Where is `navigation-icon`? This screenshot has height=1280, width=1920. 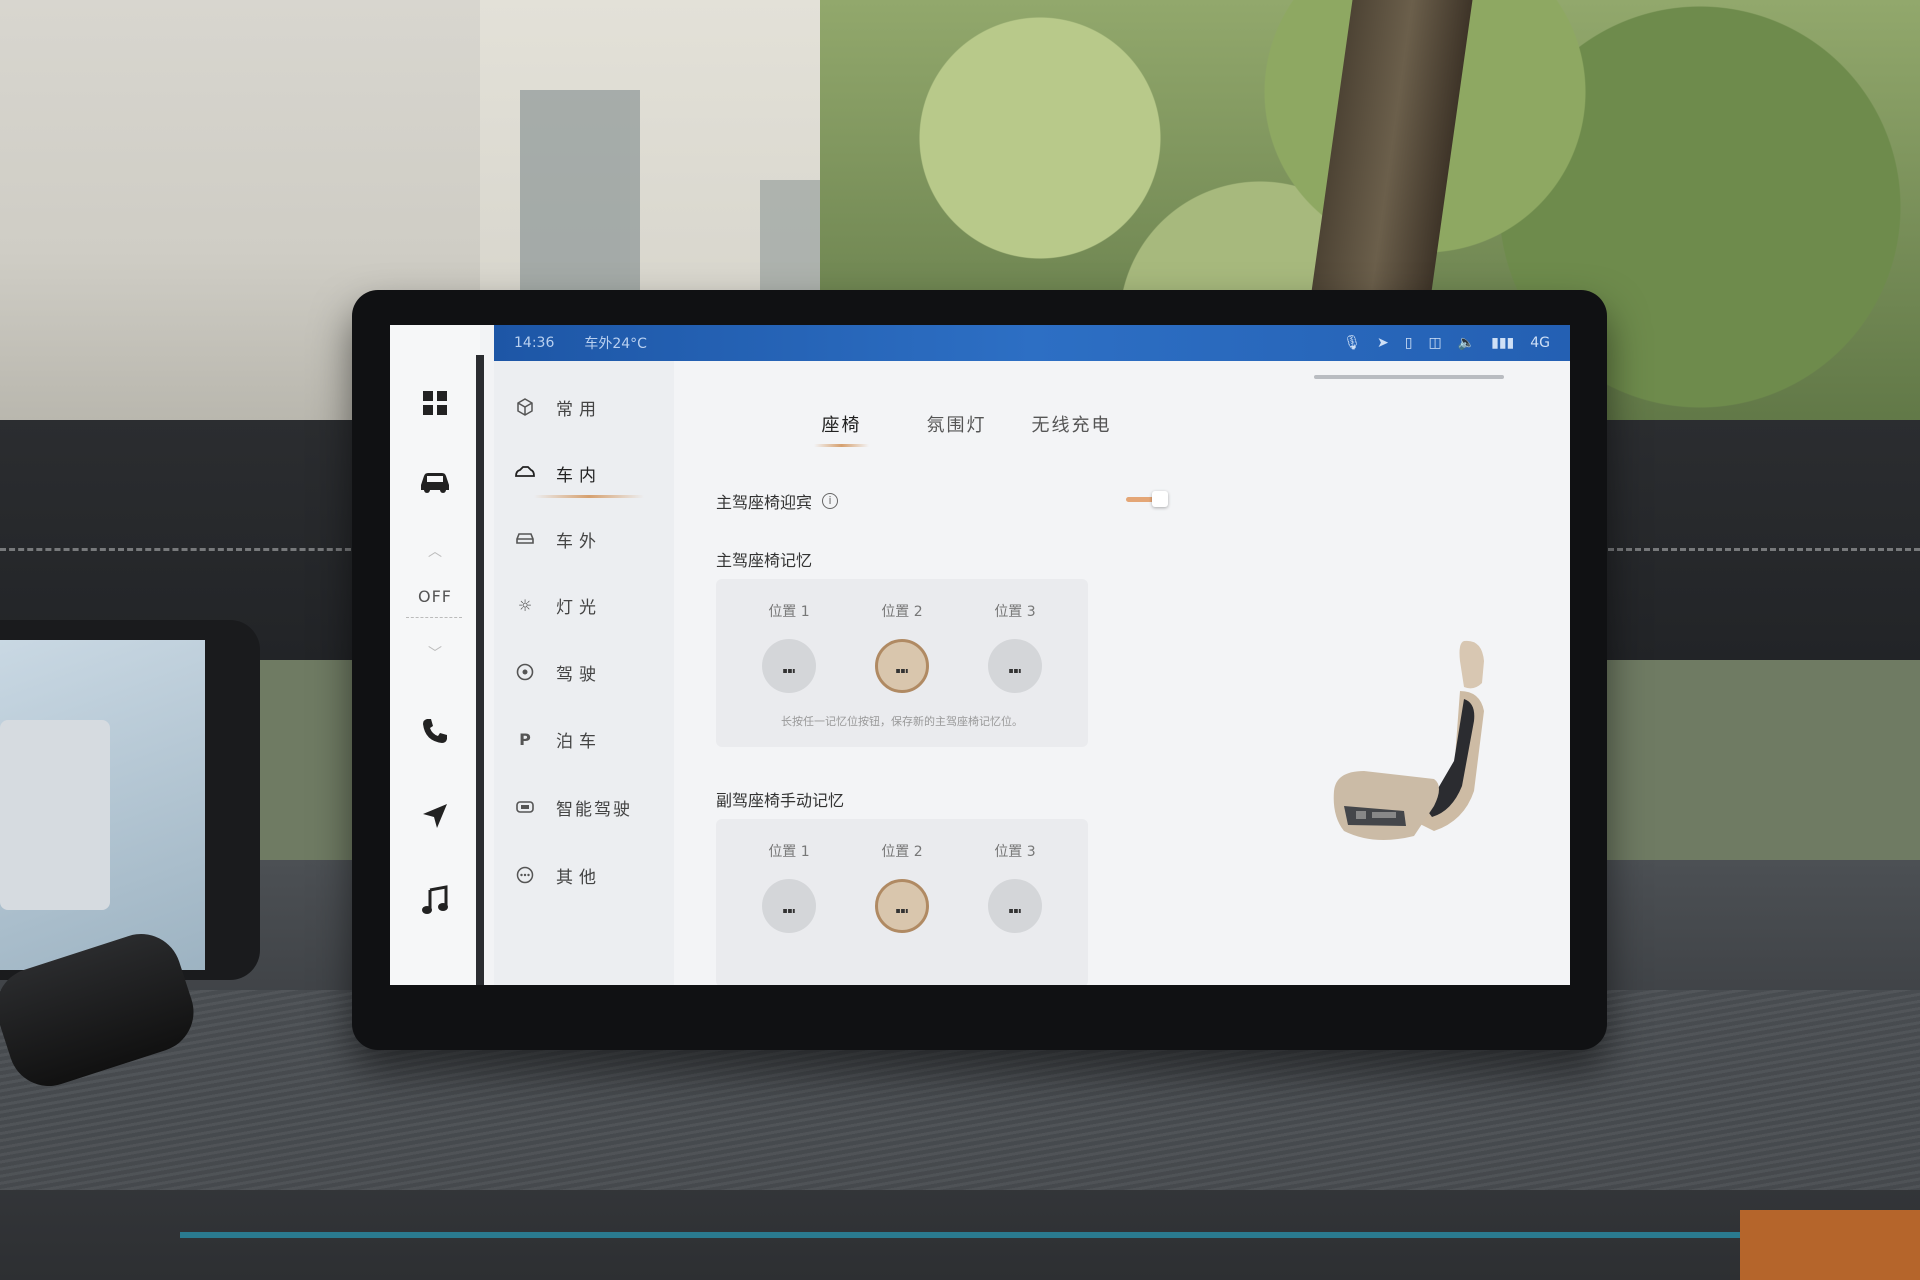 navigation-icon is located at coordinates (435, 816).